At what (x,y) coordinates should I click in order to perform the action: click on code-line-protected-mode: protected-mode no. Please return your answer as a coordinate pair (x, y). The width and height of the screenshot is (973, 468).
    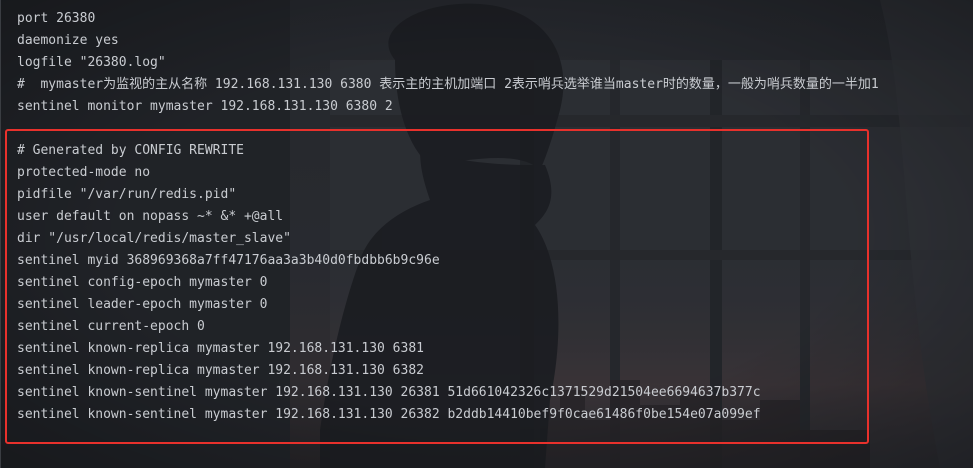
    Looking at the image, I should click on (83, 173).